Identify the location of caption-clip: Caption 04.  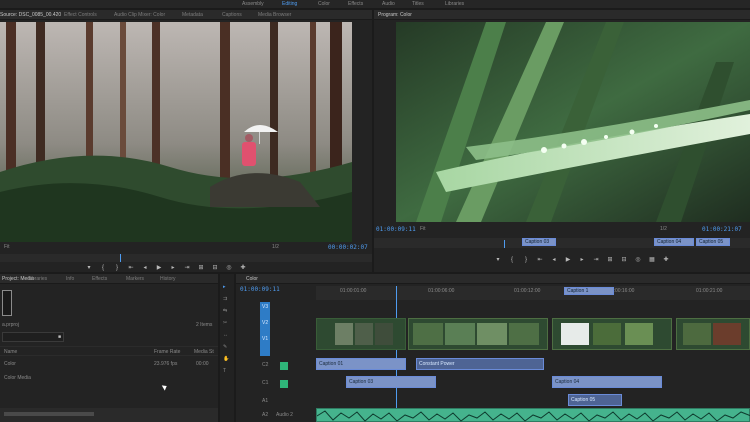
(607, 382).